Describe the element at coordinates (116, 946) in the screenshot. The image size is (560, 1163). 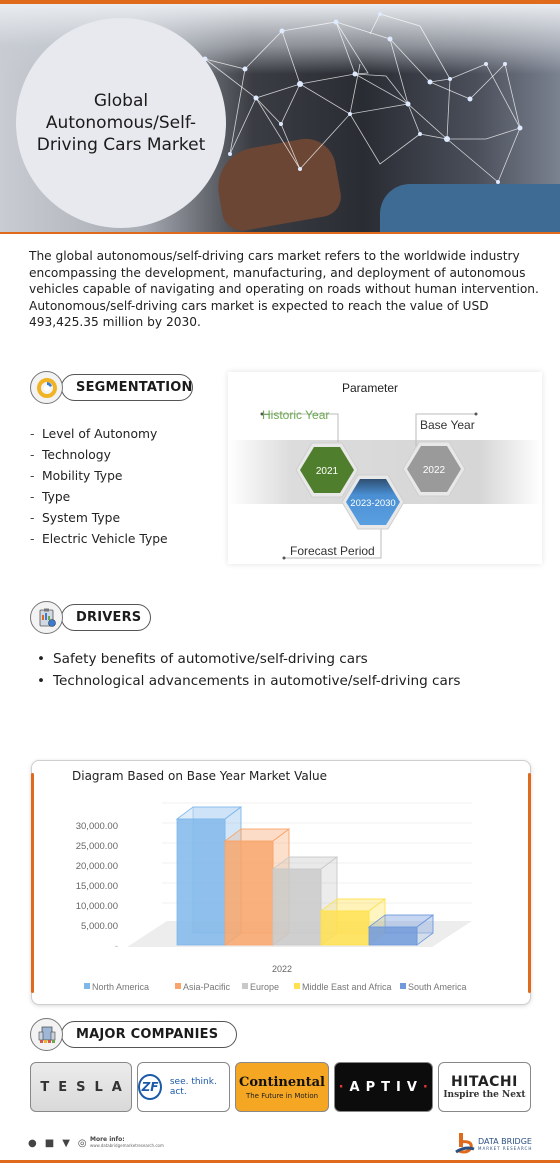
I see `y-tick-label: -` at that location.